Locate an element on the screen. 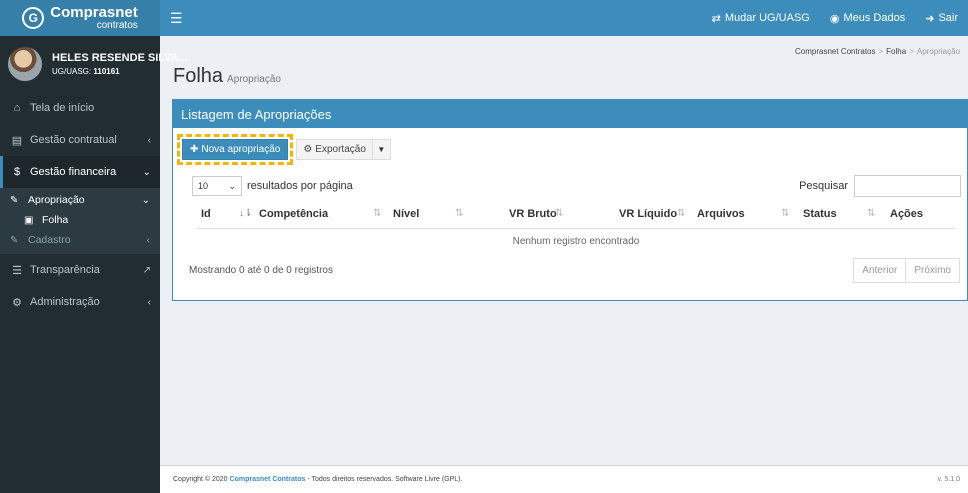 This screenshot has height=493, width=968. user-circle-icon: ◉ is located at coordinates (834, 18).